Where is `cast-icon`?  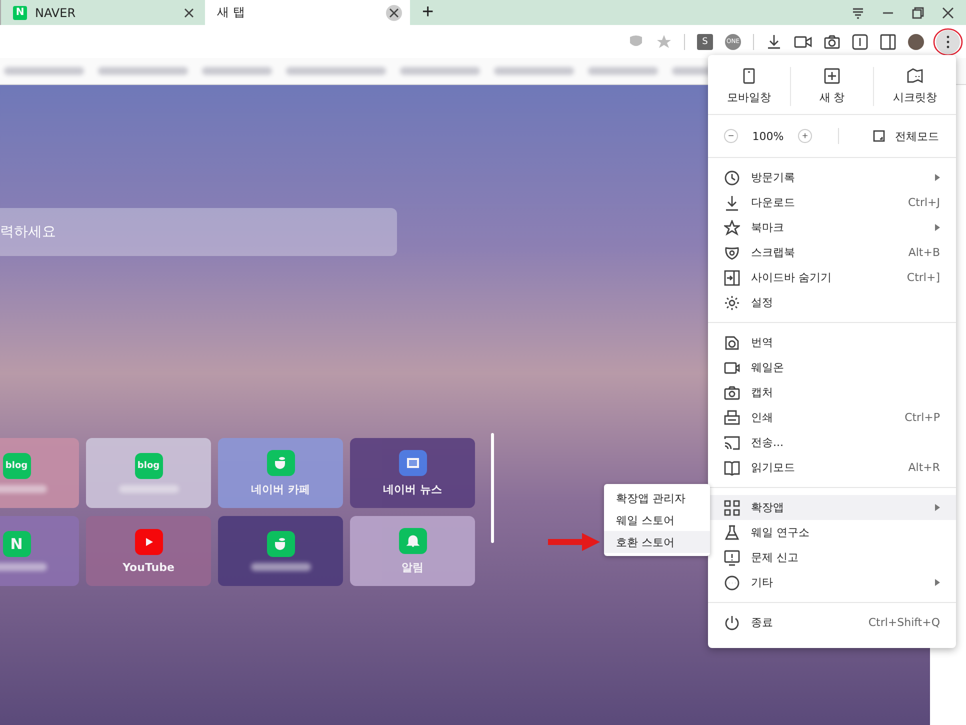
cast-icon is located at coordinates (732, 442).